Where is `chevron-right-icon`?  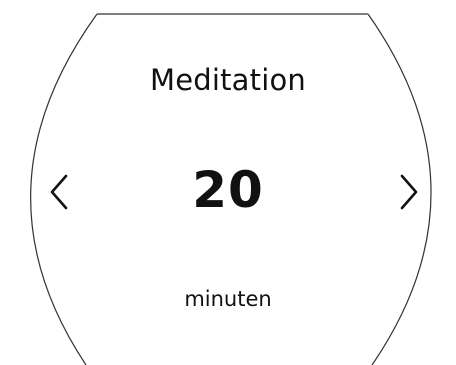
chevron-right-icon is located at coordinates (409, 192).